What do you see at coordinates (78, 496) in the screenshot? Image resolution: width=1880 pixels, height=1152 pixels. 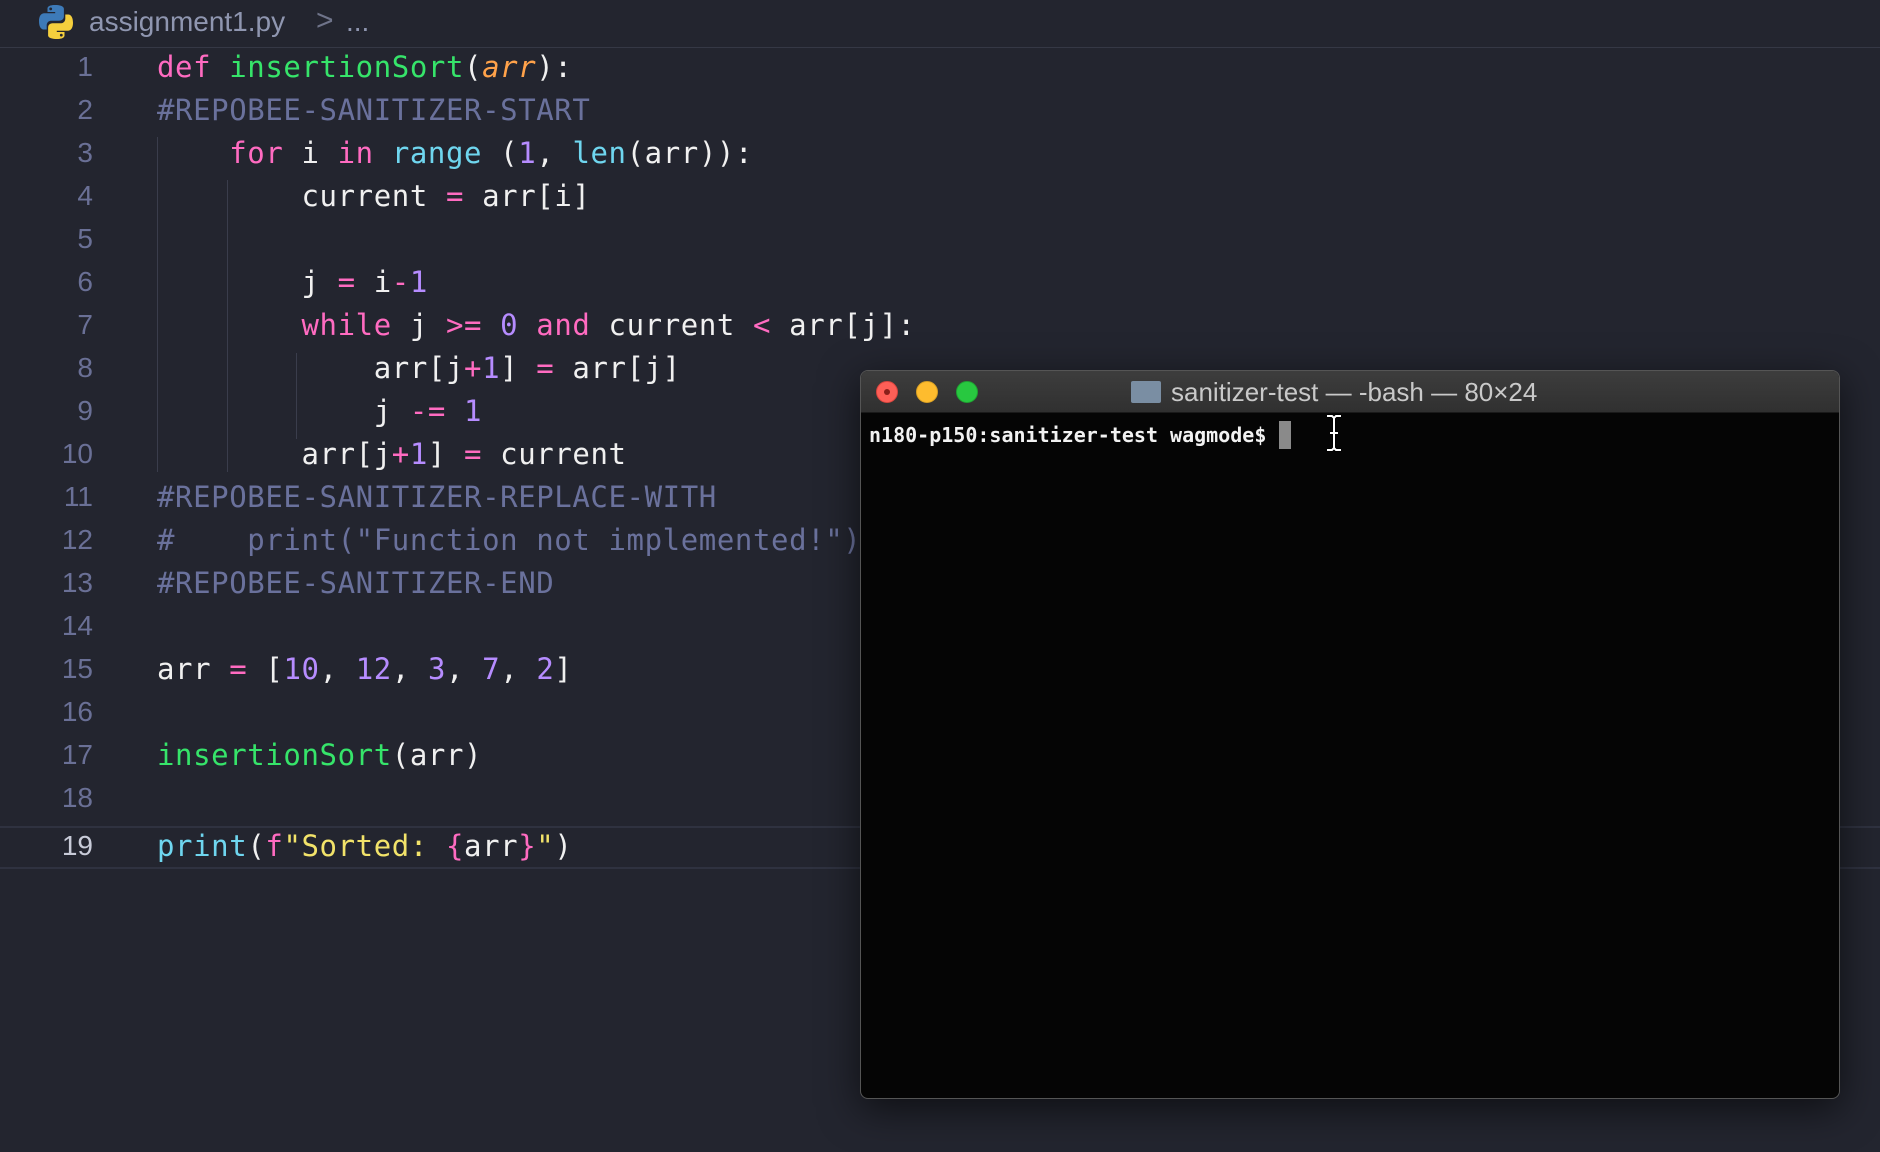 I see `line-number: 11` at bounding box center [78, 496].